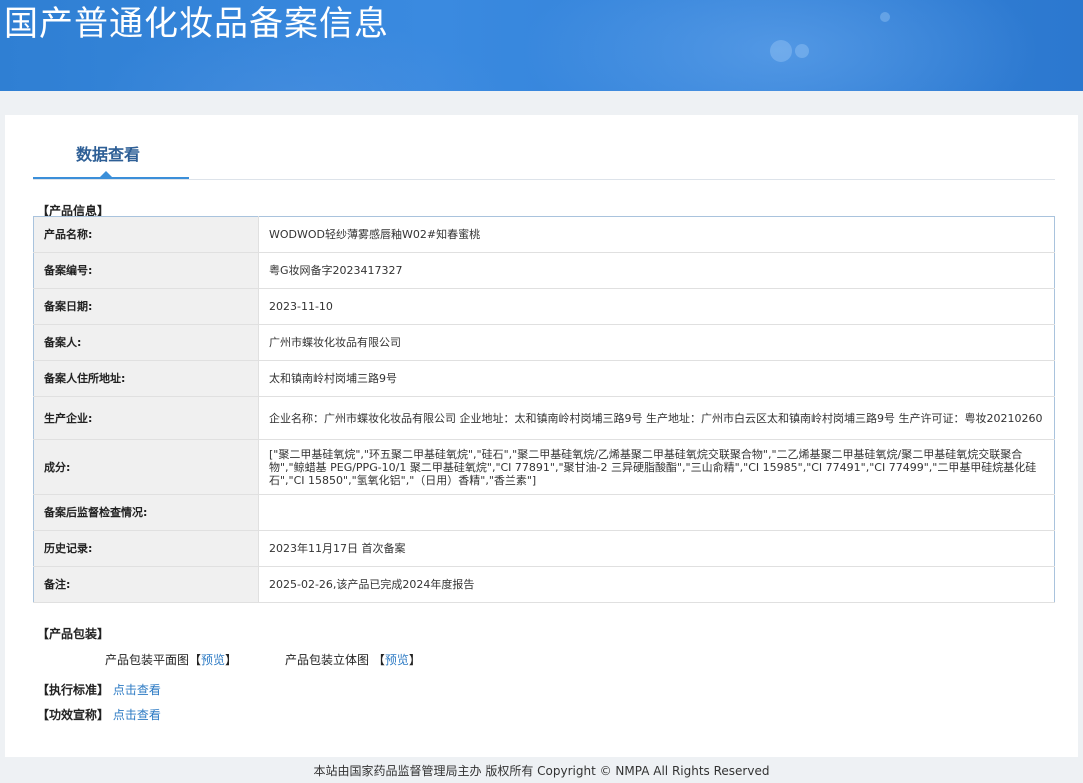 The height and width of the screenshot is (783, 1083). I want to click on standard-row: 【执行标准】 点击查看, so click(99, 689).